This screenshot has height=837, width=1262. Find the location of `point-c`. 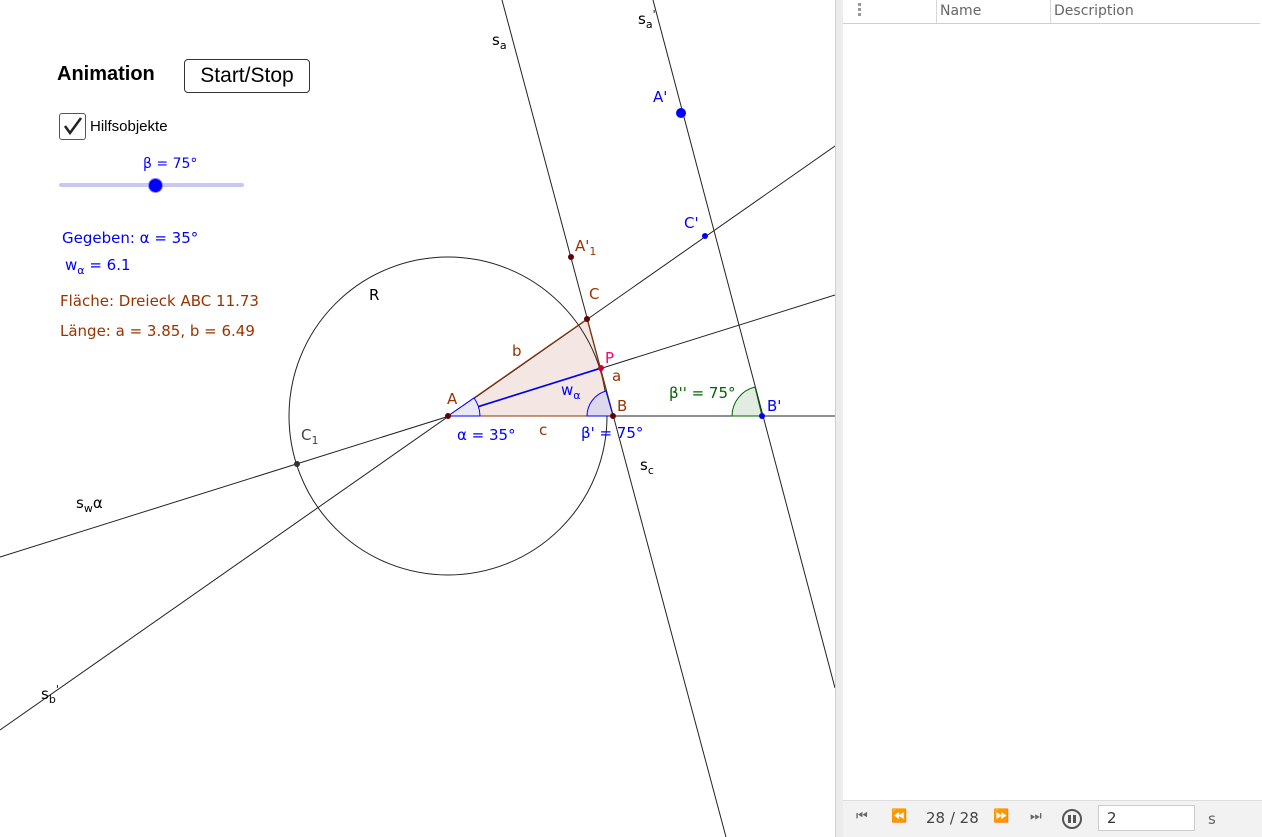

point-c is located at coordinates (587, 319).